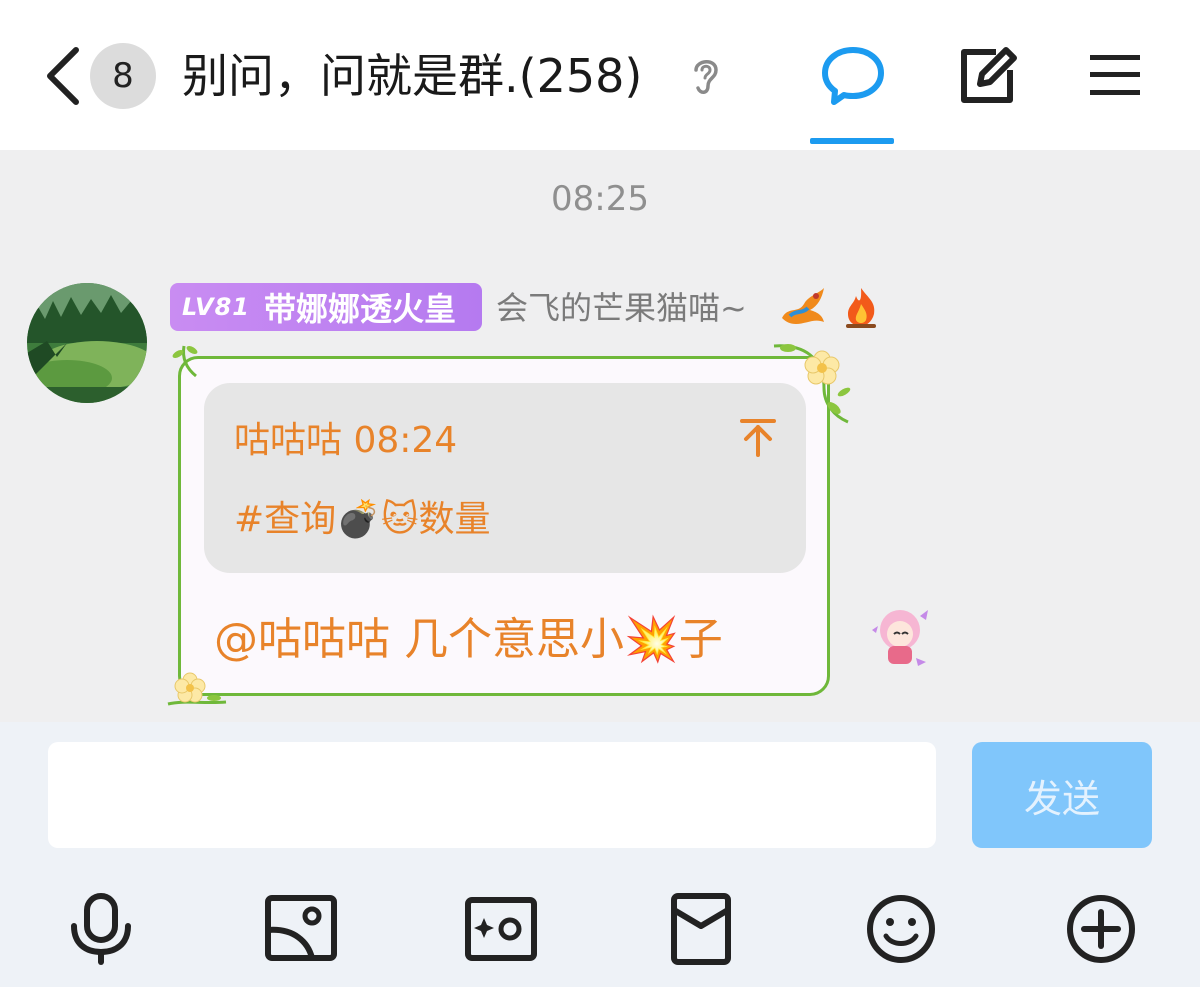 The height and width of the screenshot is (987, 1200). I want to click on quote-text: #查询💣🐱数量, so click(362, 519).